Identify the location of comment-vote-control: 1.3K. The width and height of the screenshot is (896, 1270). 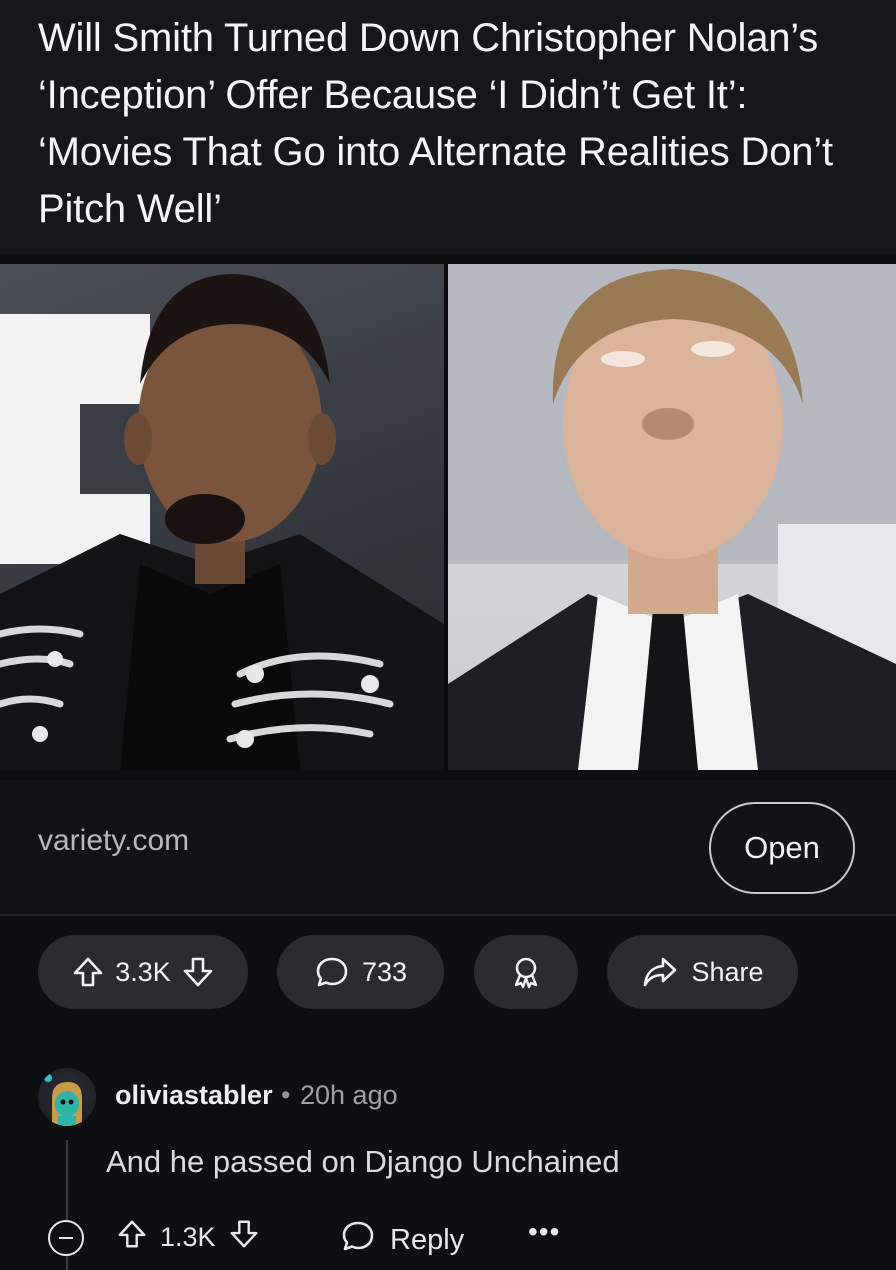
(188, 1237).